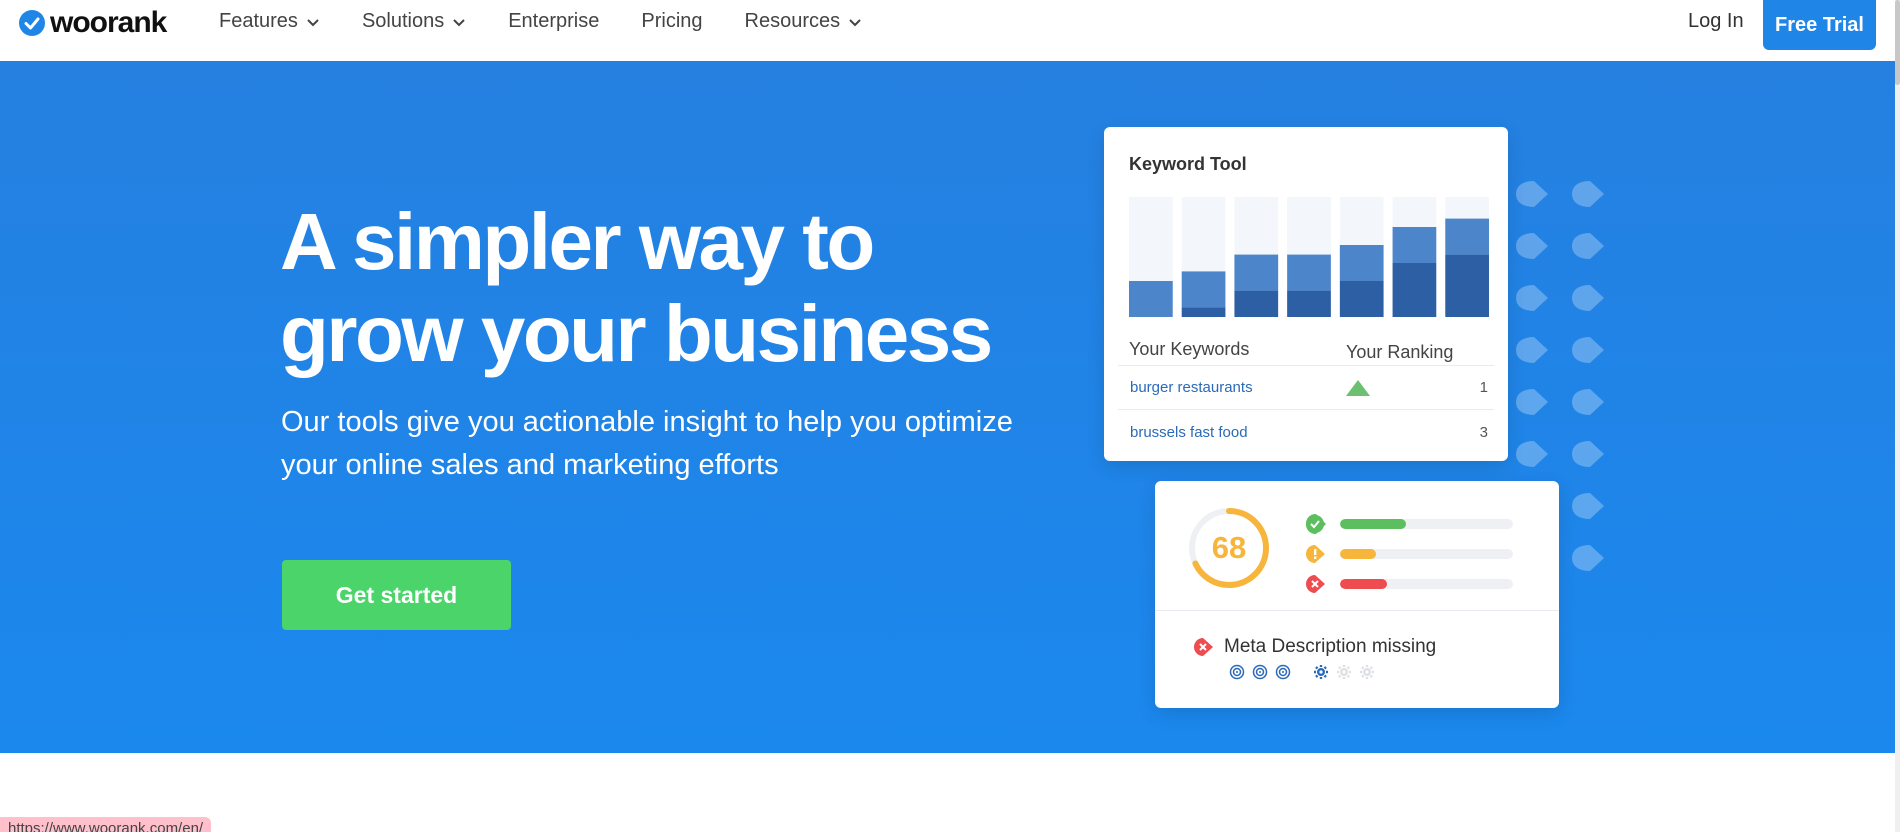 The image size is (1900, 832). I want to click on score-bars, so click(1409, 554).